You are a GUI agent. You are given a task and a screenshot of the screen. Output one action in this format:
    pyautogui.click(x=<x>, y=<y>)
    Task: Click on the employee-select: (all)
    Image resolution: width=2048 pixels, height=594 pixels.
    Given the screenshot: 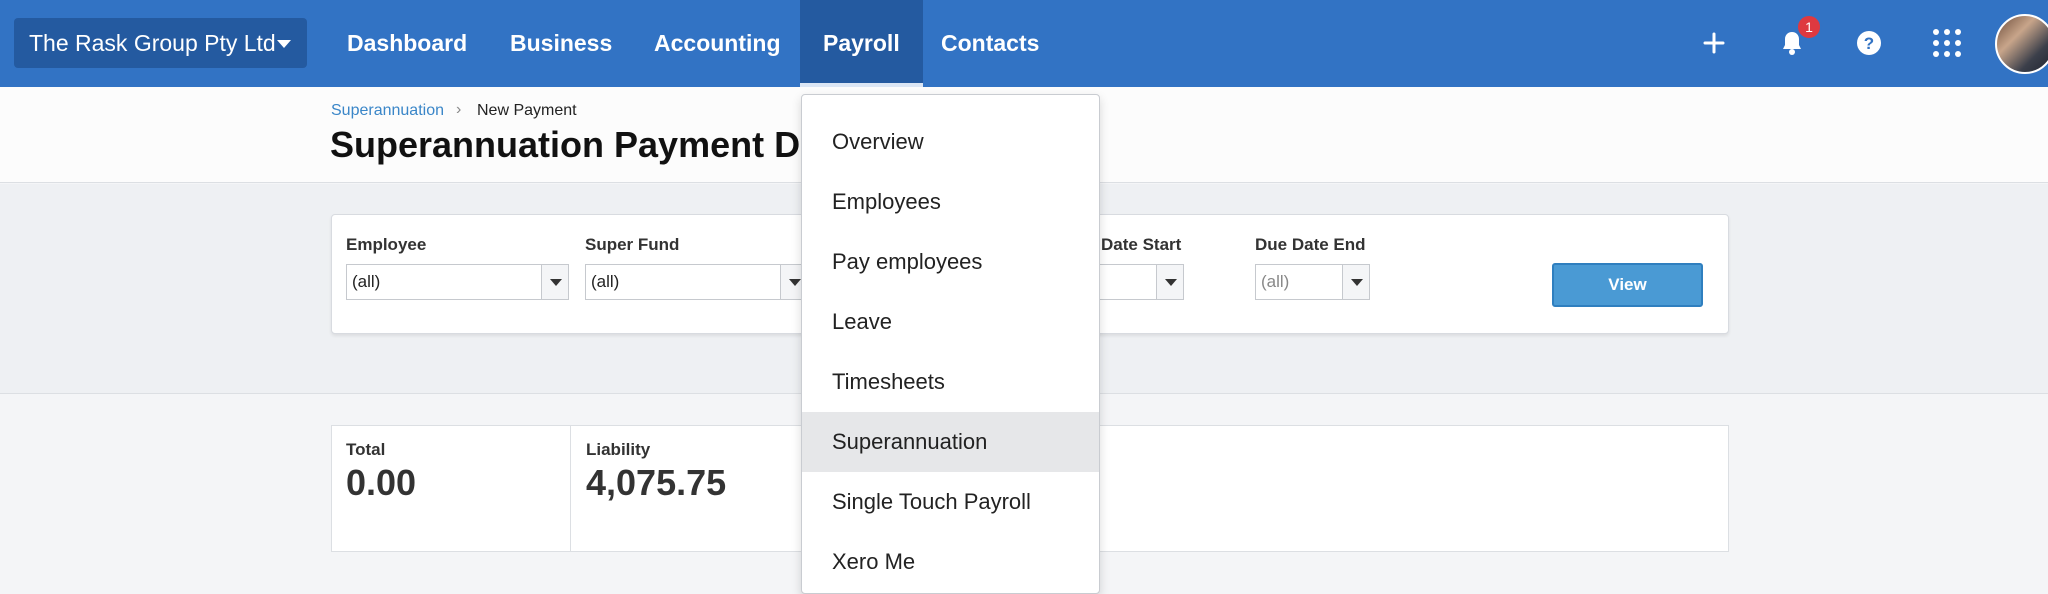 What is the action you would take?
    pyautogui.click(x=457, y=282)
    